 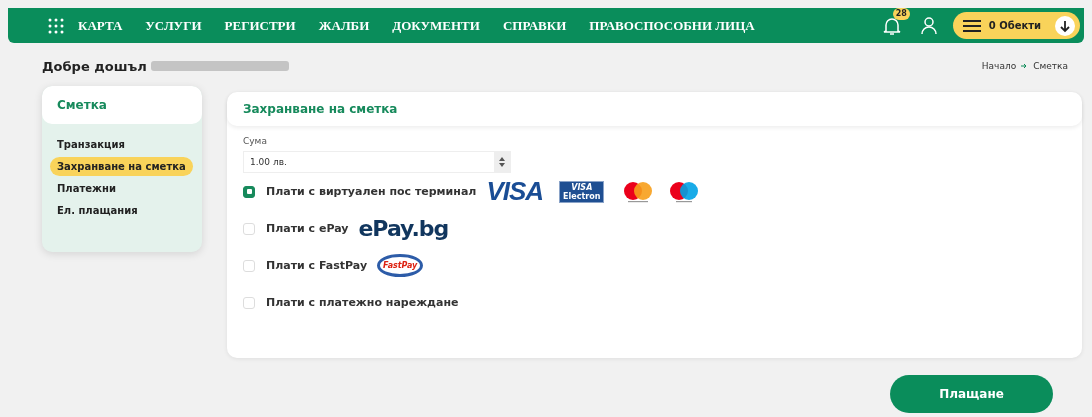 I want to click on payment-option-label: Плати с ePay, so click(x=307, y=228).